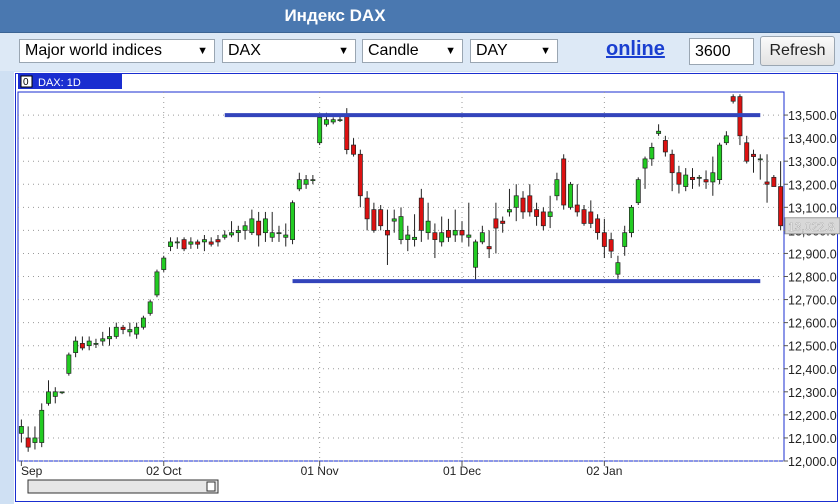 The image size is (840, 504). Describe the element at coordinates (812, 139) in the screenshot. I see `y-tick-label: 13,400.0` at that location.